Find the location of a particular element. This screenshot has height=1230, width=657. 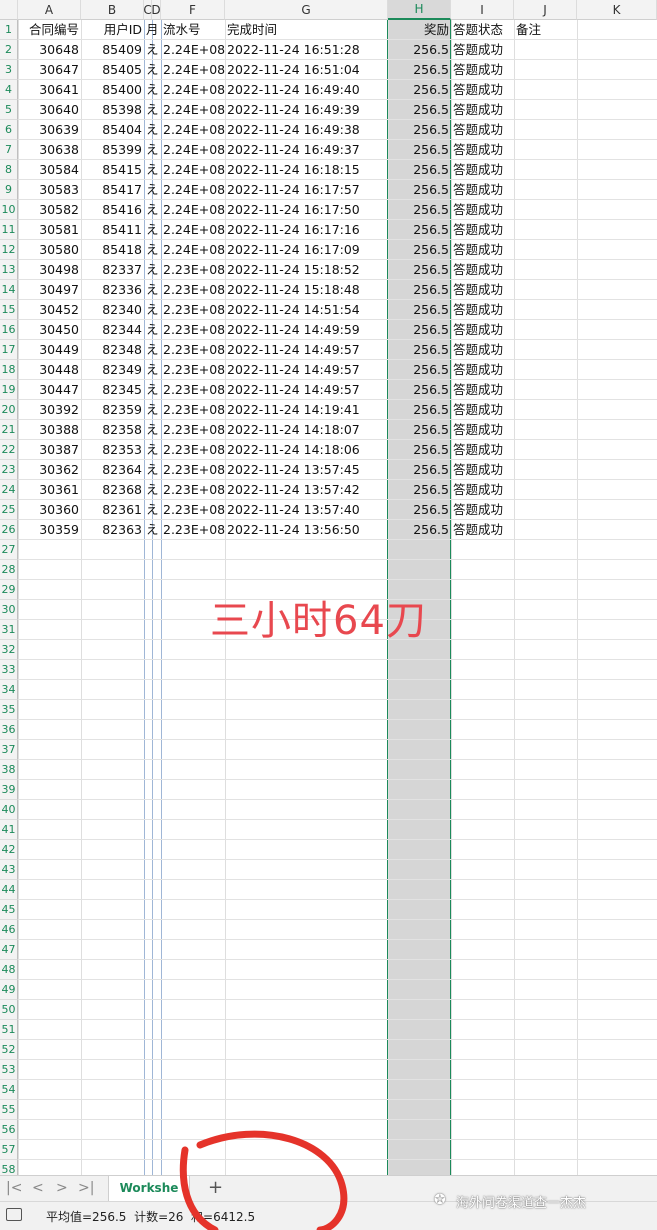

cell-G: 2022-11-24 14:18:07 is located at coordinates (306, 430).